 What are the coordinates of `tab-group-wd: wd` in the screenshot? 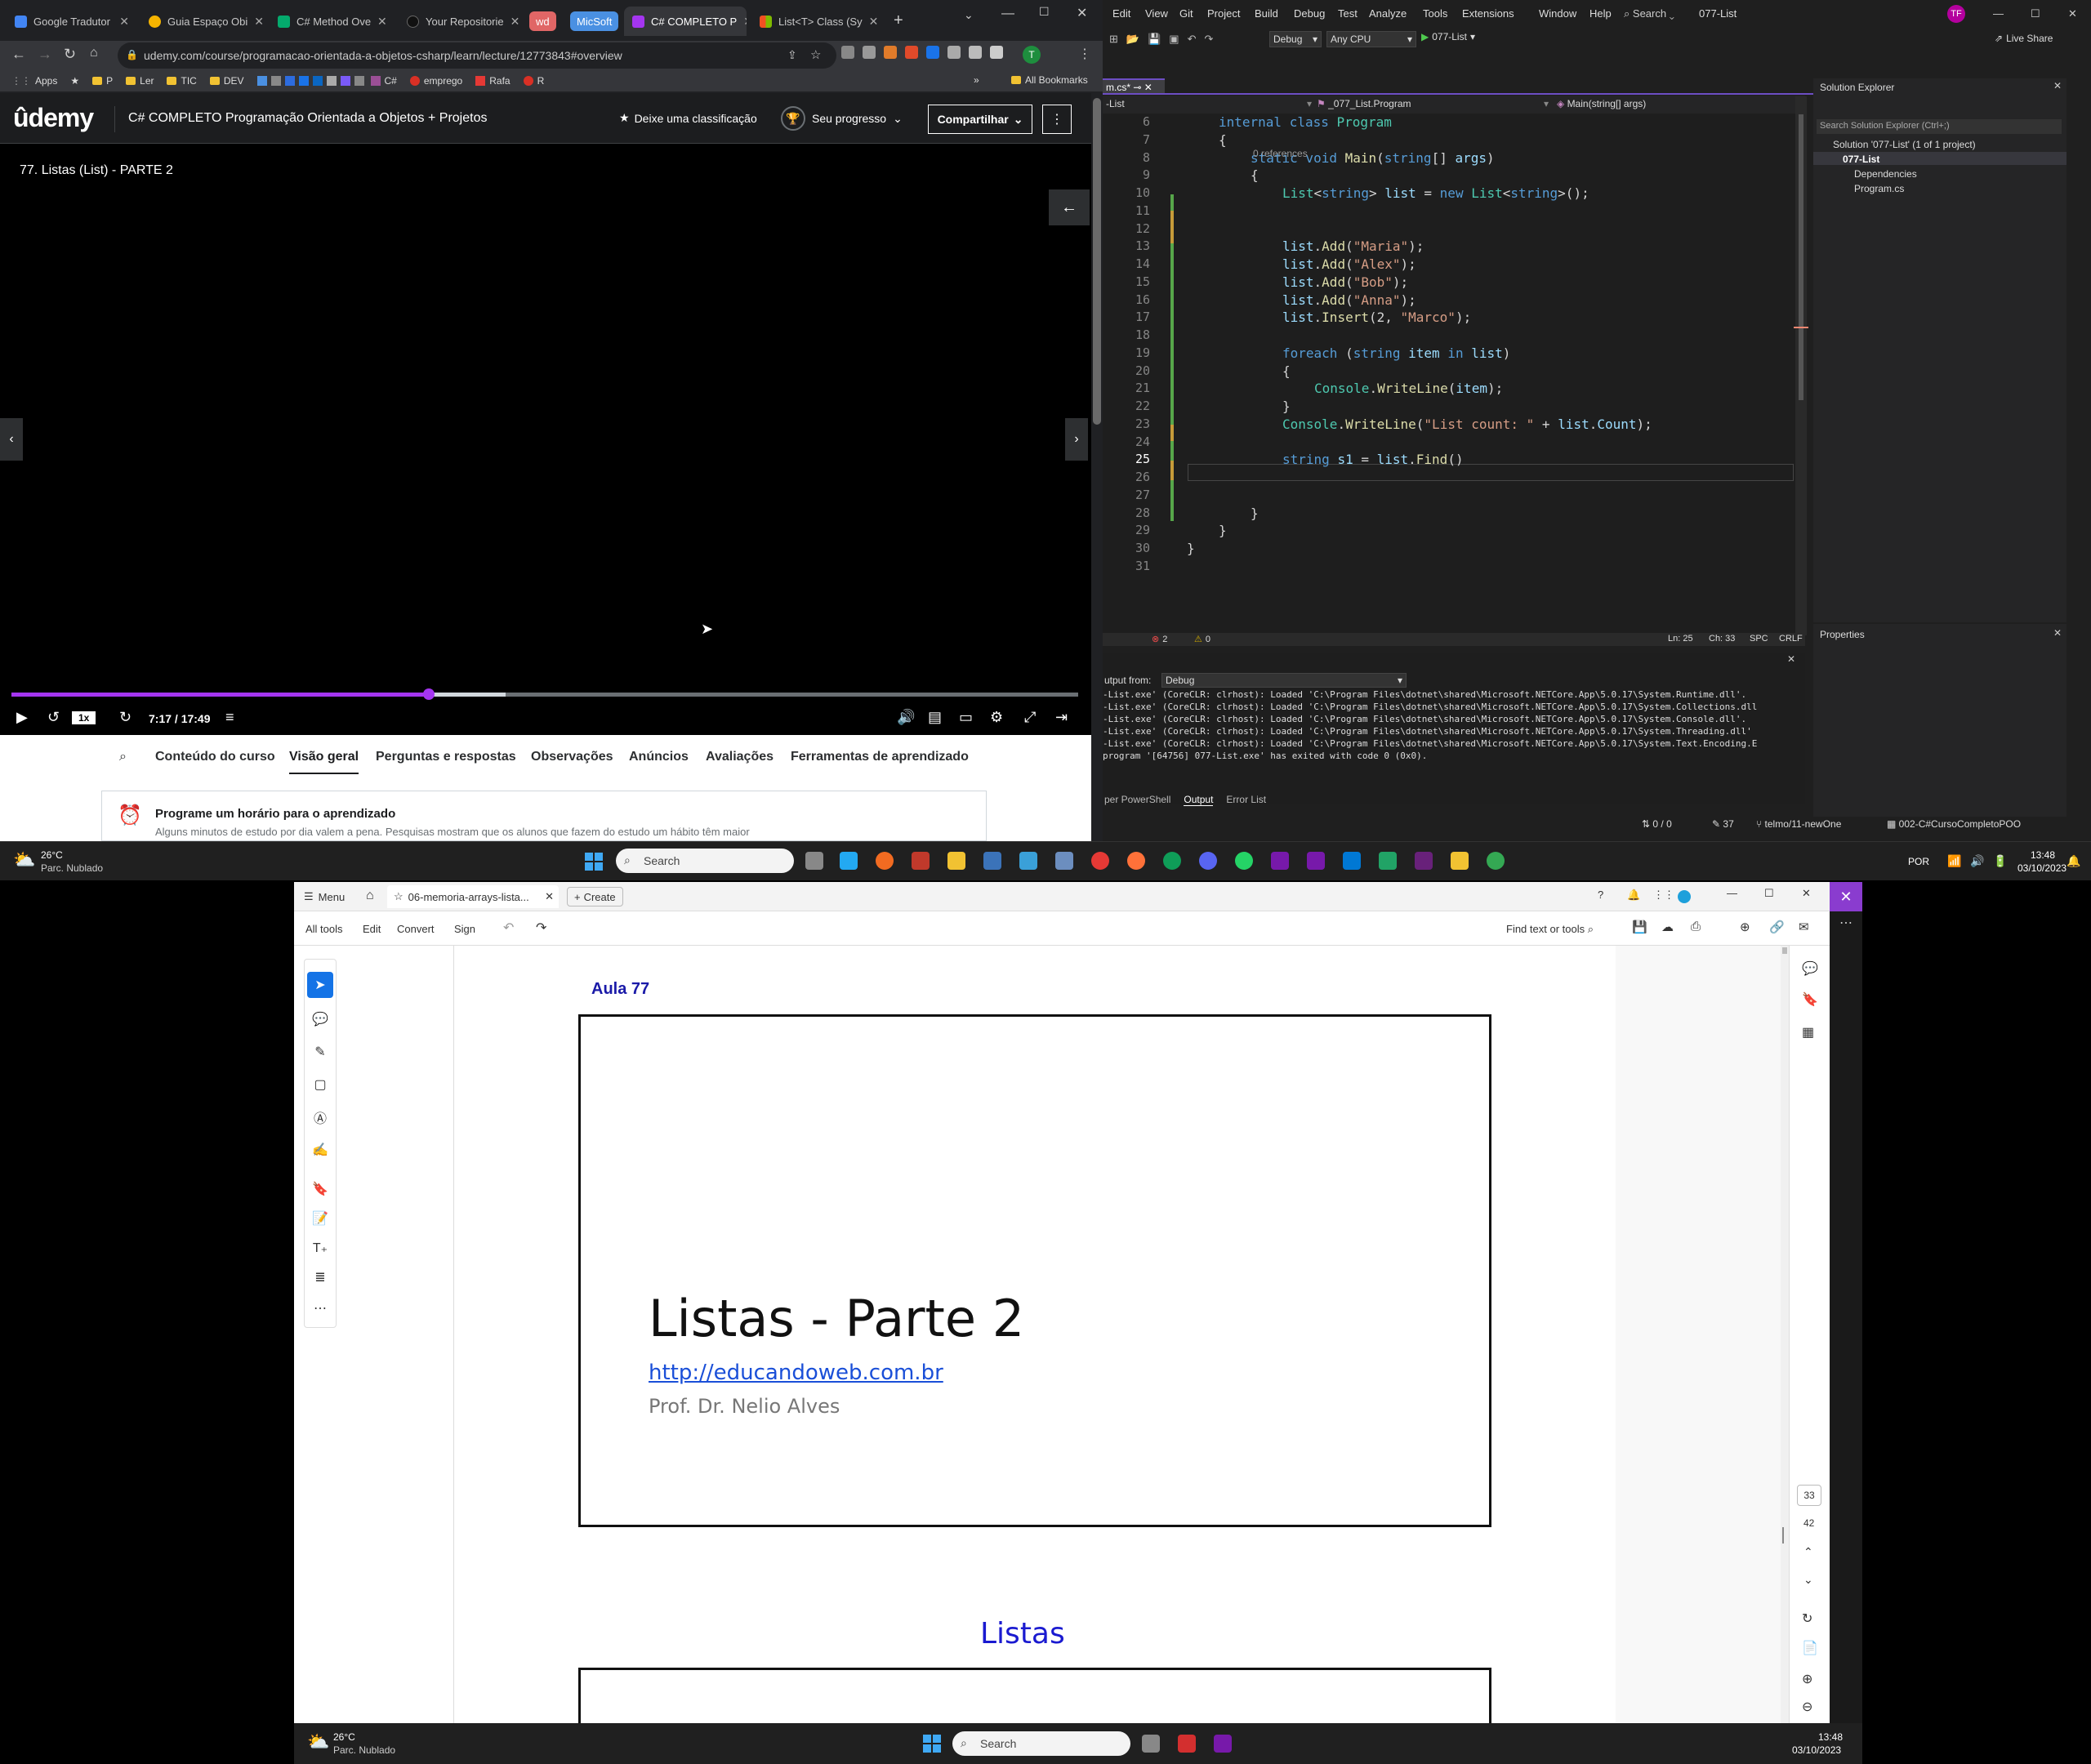 It's located at (542, 21).